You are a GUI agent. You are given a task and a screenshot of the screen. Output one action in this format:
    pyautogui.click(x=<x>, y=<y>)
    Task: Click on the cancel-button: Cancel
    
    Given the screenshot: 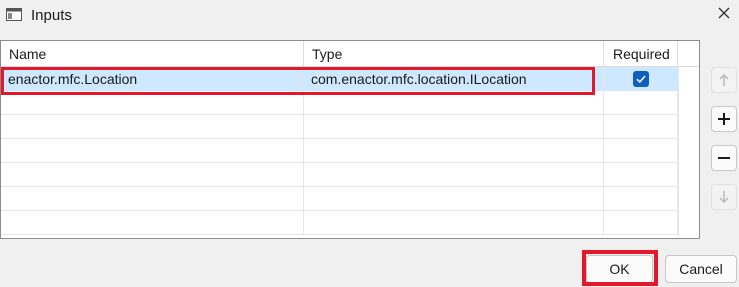 What is the action you would take?
    pyautogui.click(x=701, y=269)
    